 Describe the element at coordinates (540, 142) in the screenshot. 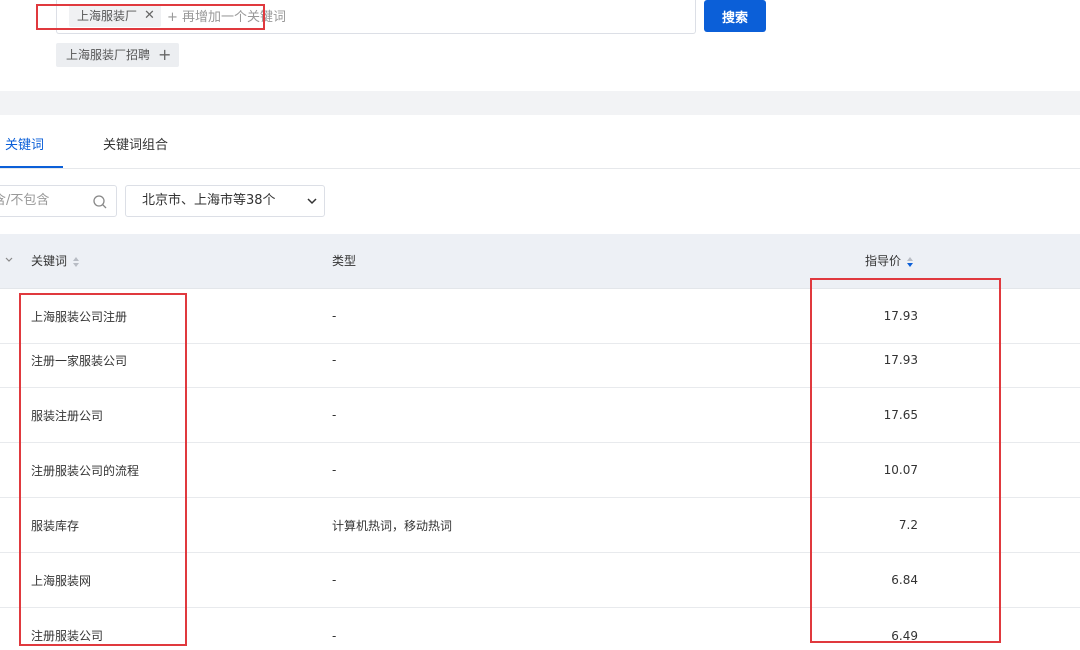

I see `tab-bar: 关键词 关键词组合` at that location.